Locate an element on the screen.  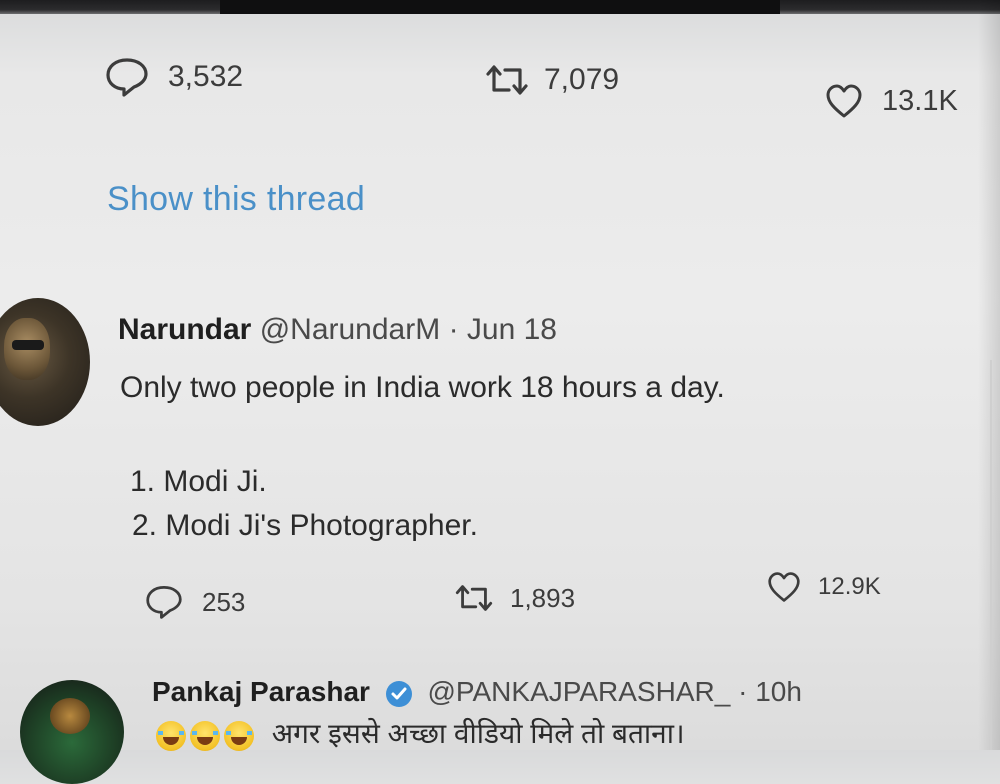
author-name: Narundar is located at coordinates (184, 329).